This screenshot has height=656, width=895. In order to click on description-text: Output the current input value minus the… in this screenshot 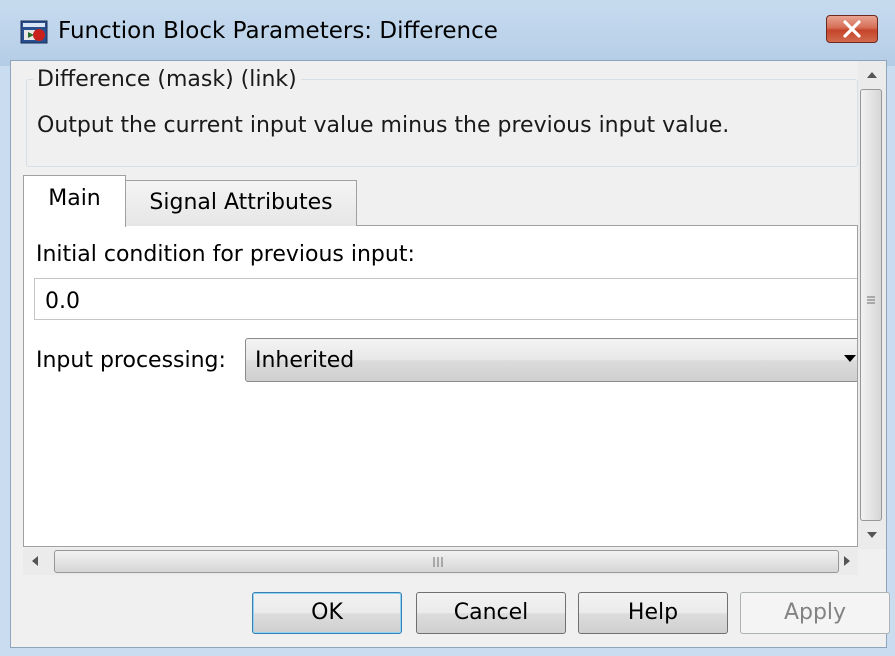, I will do `click(383, 125)`.